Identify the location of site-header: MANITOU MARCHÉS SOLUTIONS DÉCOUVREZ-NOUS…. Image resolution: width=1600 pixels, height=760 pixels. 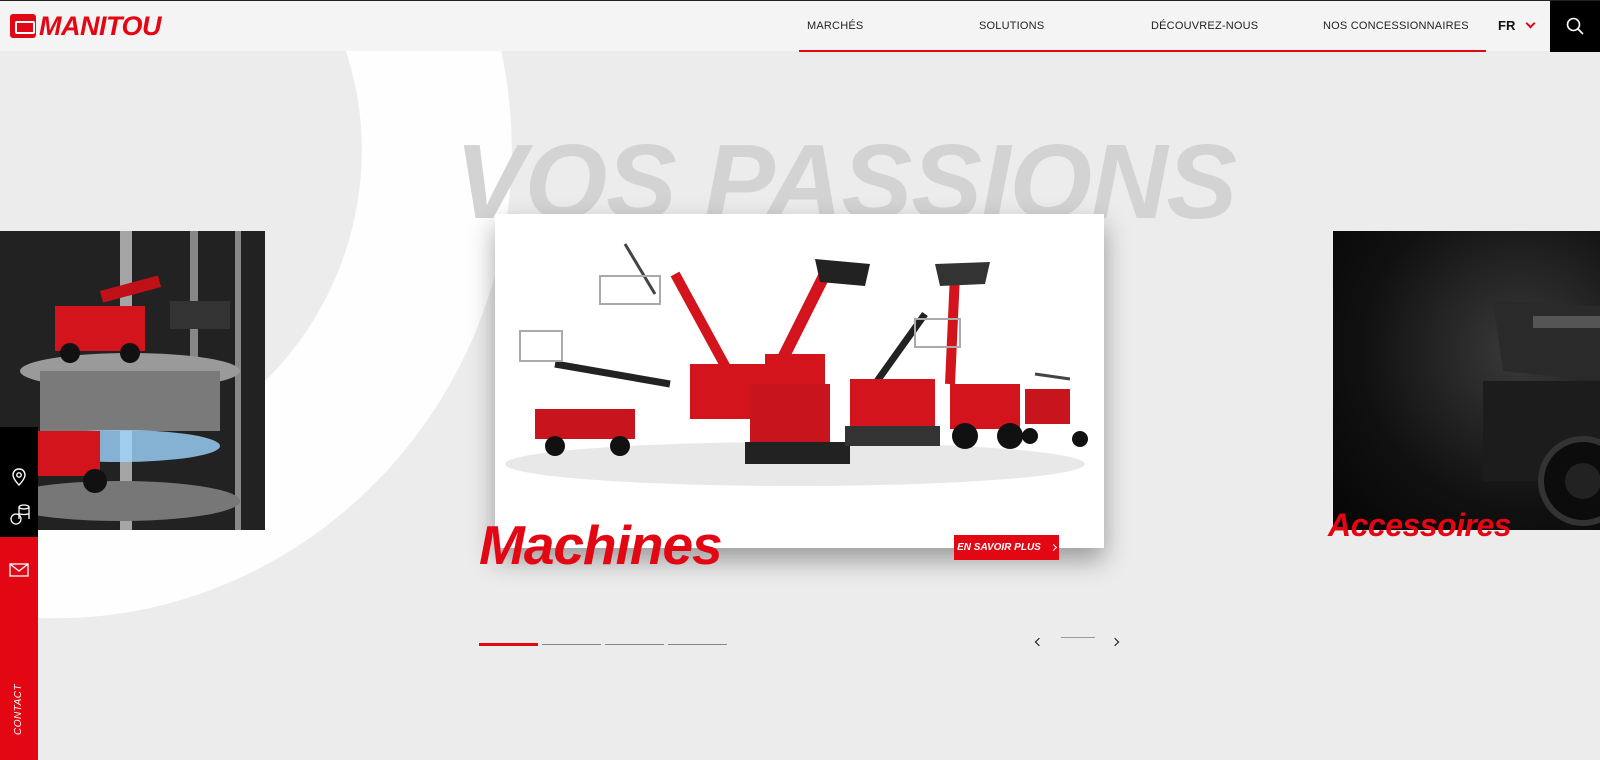
(800, 26).